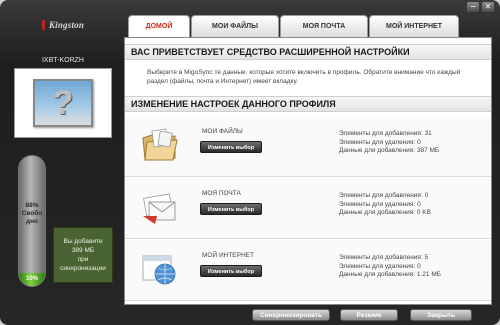  What do you see at coordinates (380, 266) in the screenshot?
I see `internet-items-to-remove: Элементы для удаления: 0` at bounding box center [380, 266].